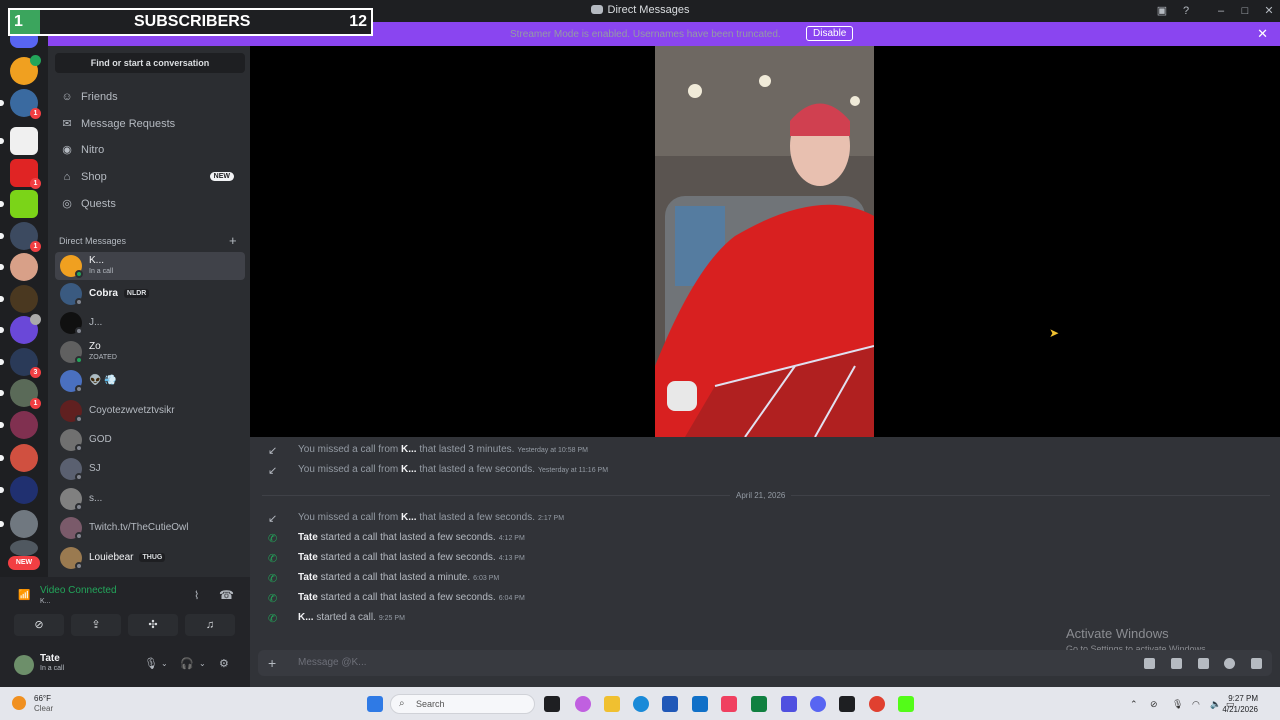 This screenshot has width=1280, height=720. Describe the element at coordinates (150, 204) in the screenshot. I see `nav-quests: ◎ Quests` at that location.